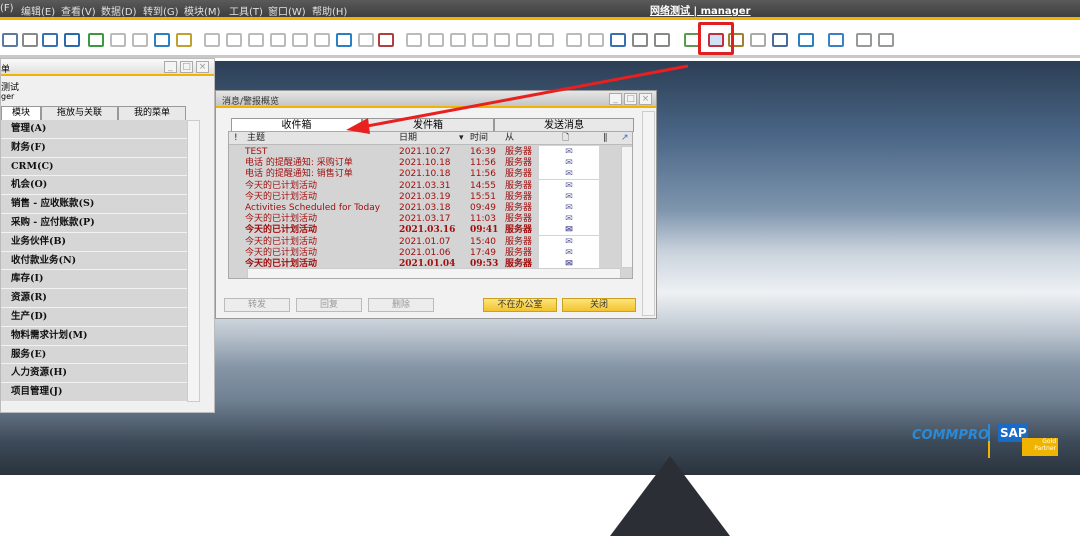  I want to click on logo-divider, so click(989, 441).